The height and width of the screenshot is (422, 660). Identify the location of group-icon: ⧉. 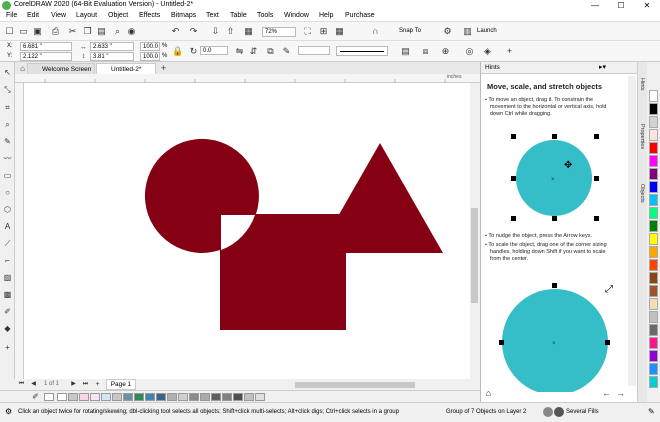
(270, 51).